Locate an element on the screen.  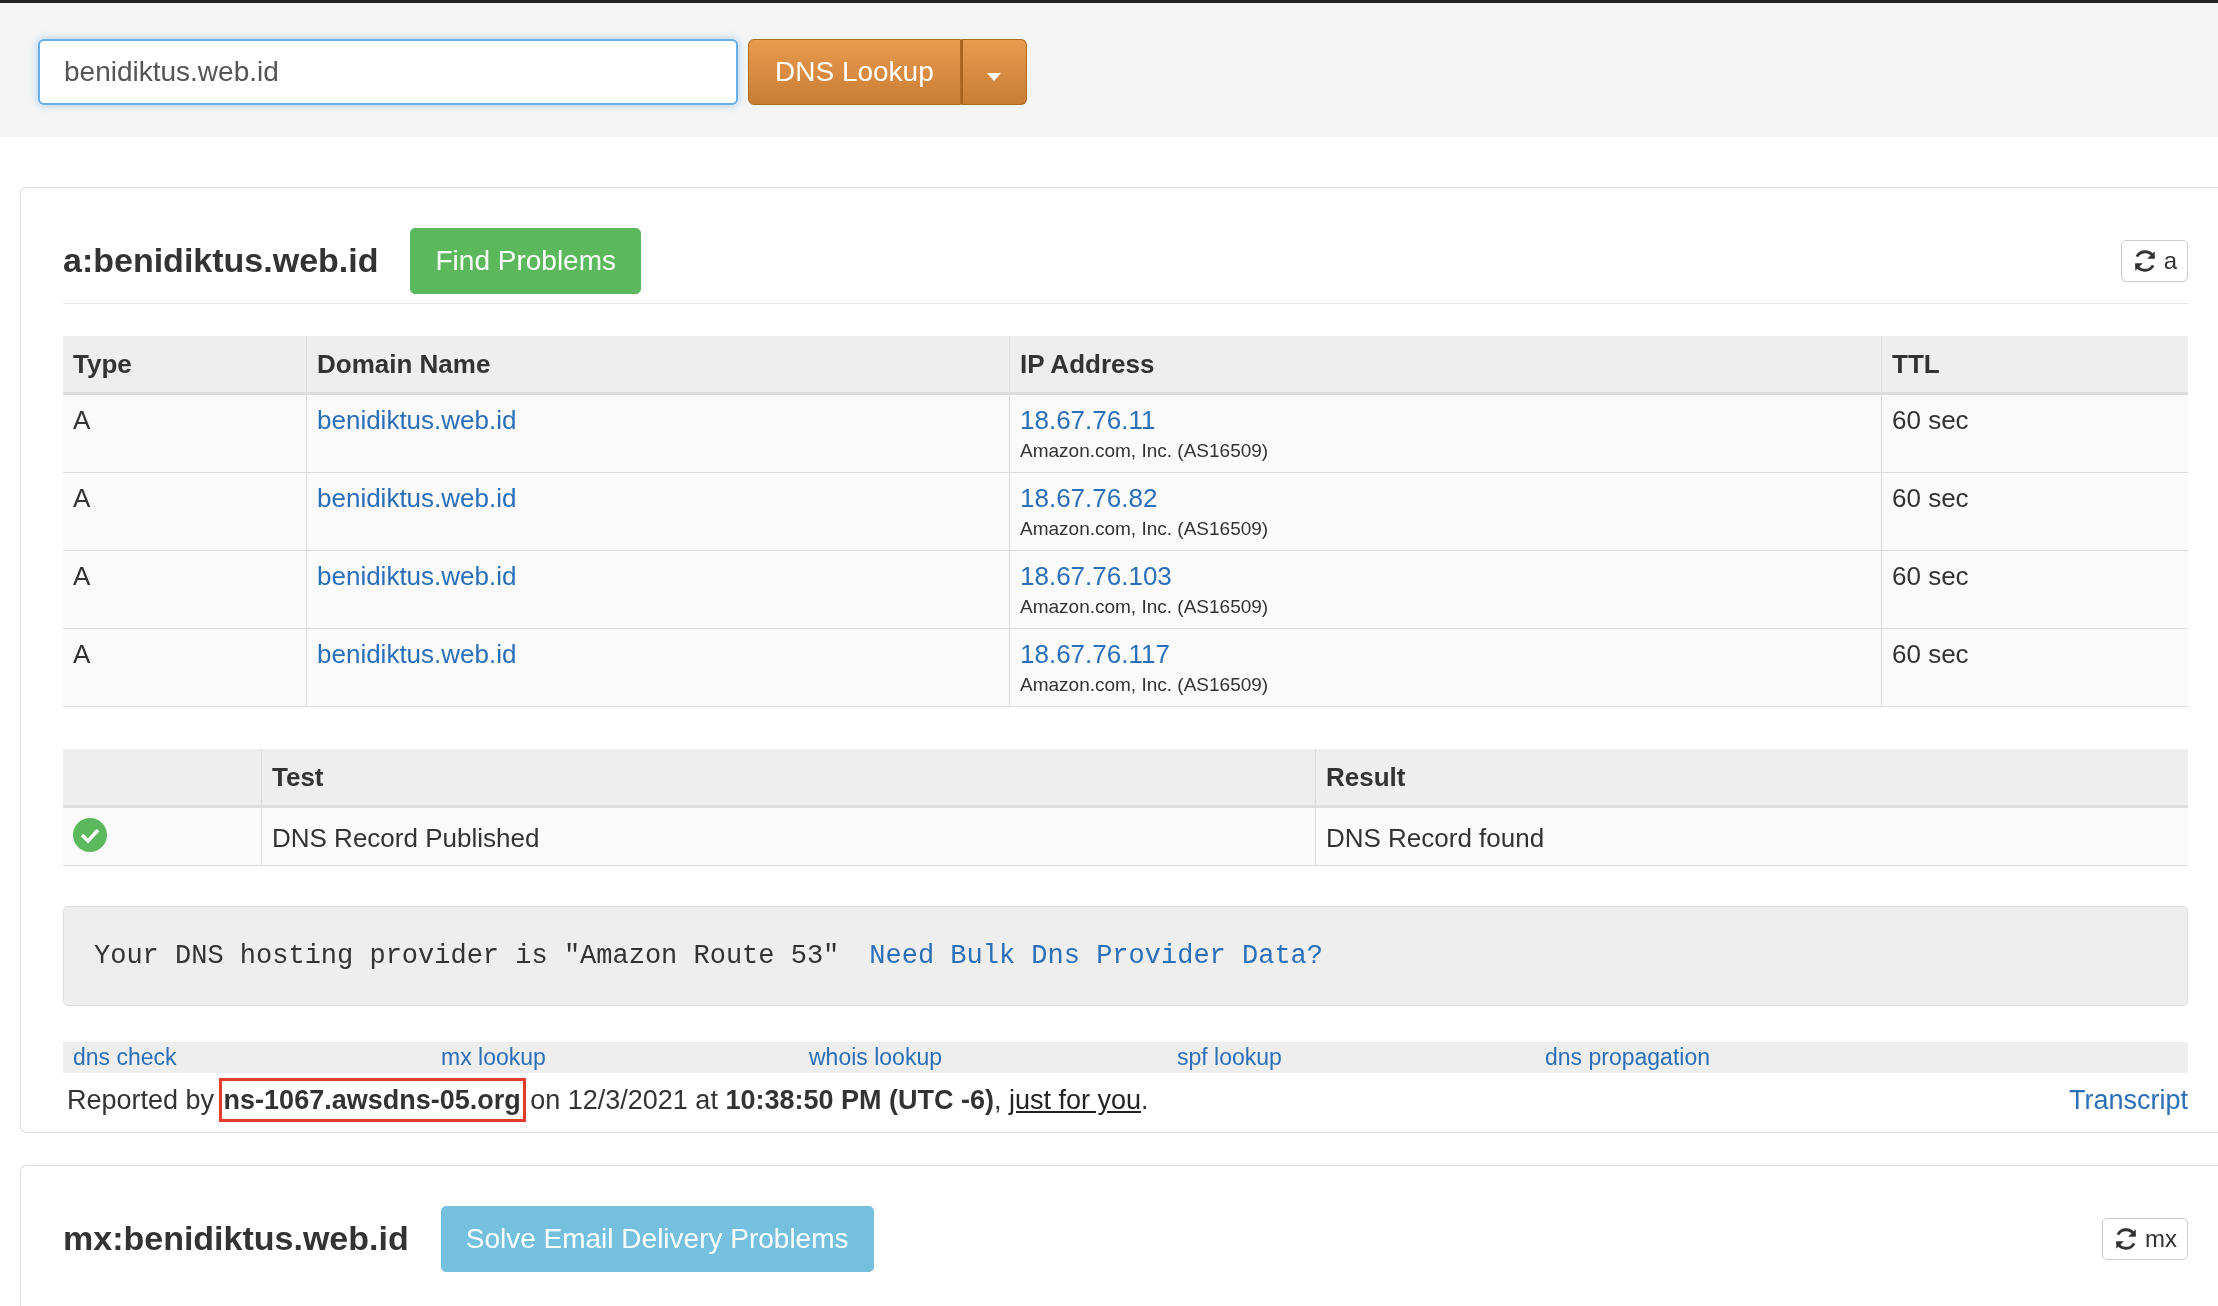
column-header: TTL is located at coordinates (2034, 365).